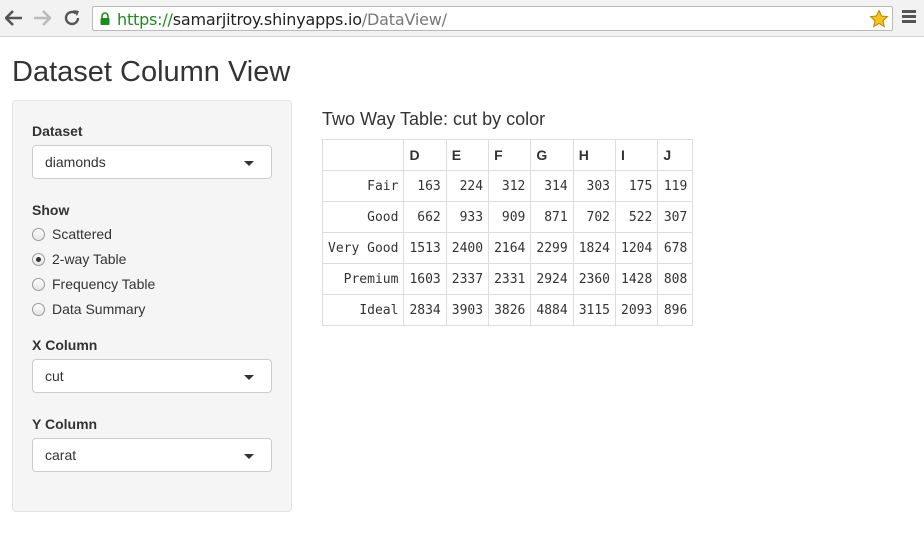  I want to click on table-header-cell: H, so click(594, 155).